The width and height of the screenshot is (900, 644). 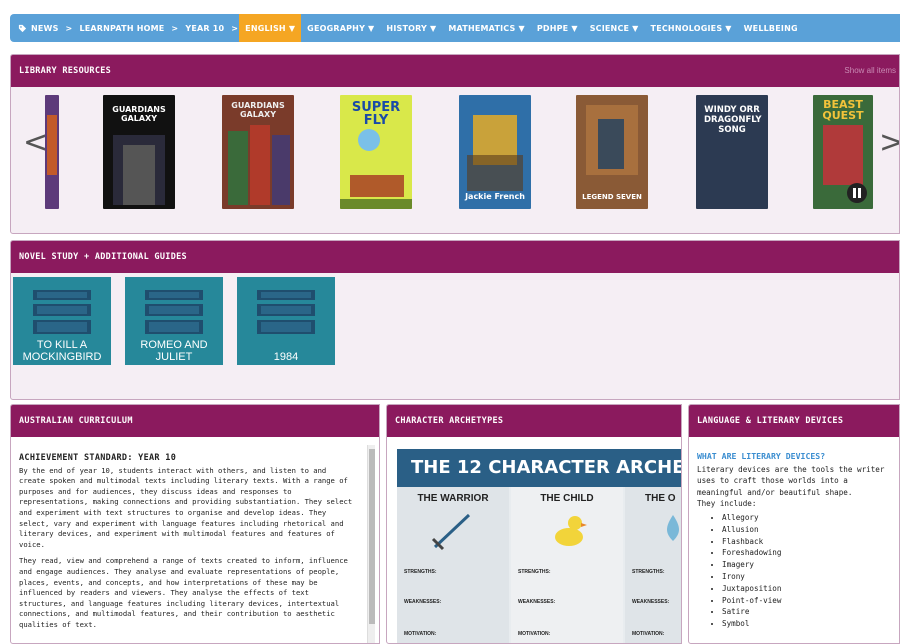 I want to click on nav-english: ENGLISH ▼, so click(x=270, y=28).